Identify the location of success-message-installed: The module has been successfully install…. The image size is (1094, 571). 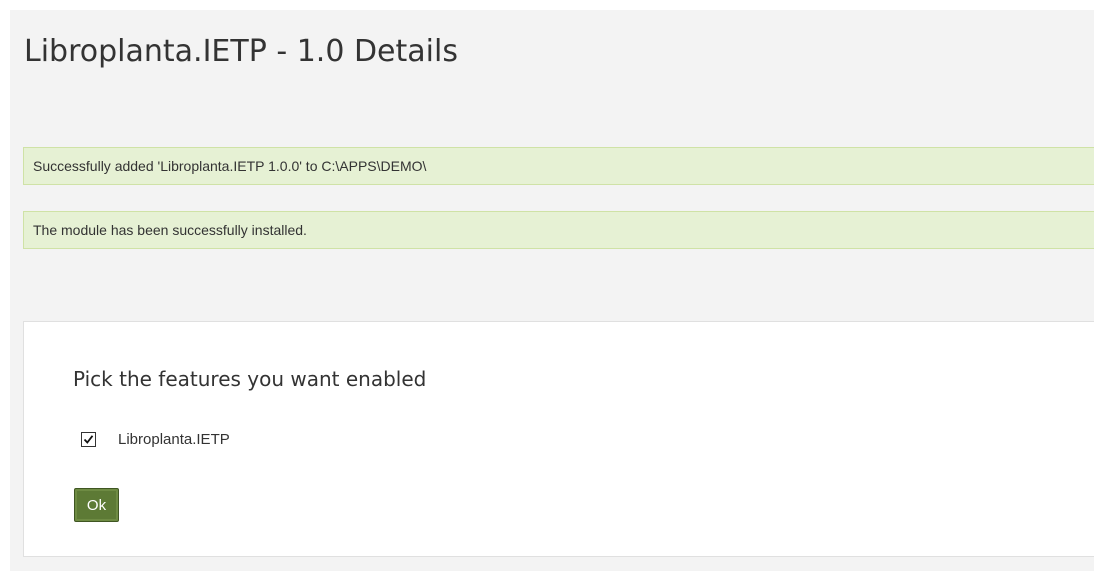
(558, 230).